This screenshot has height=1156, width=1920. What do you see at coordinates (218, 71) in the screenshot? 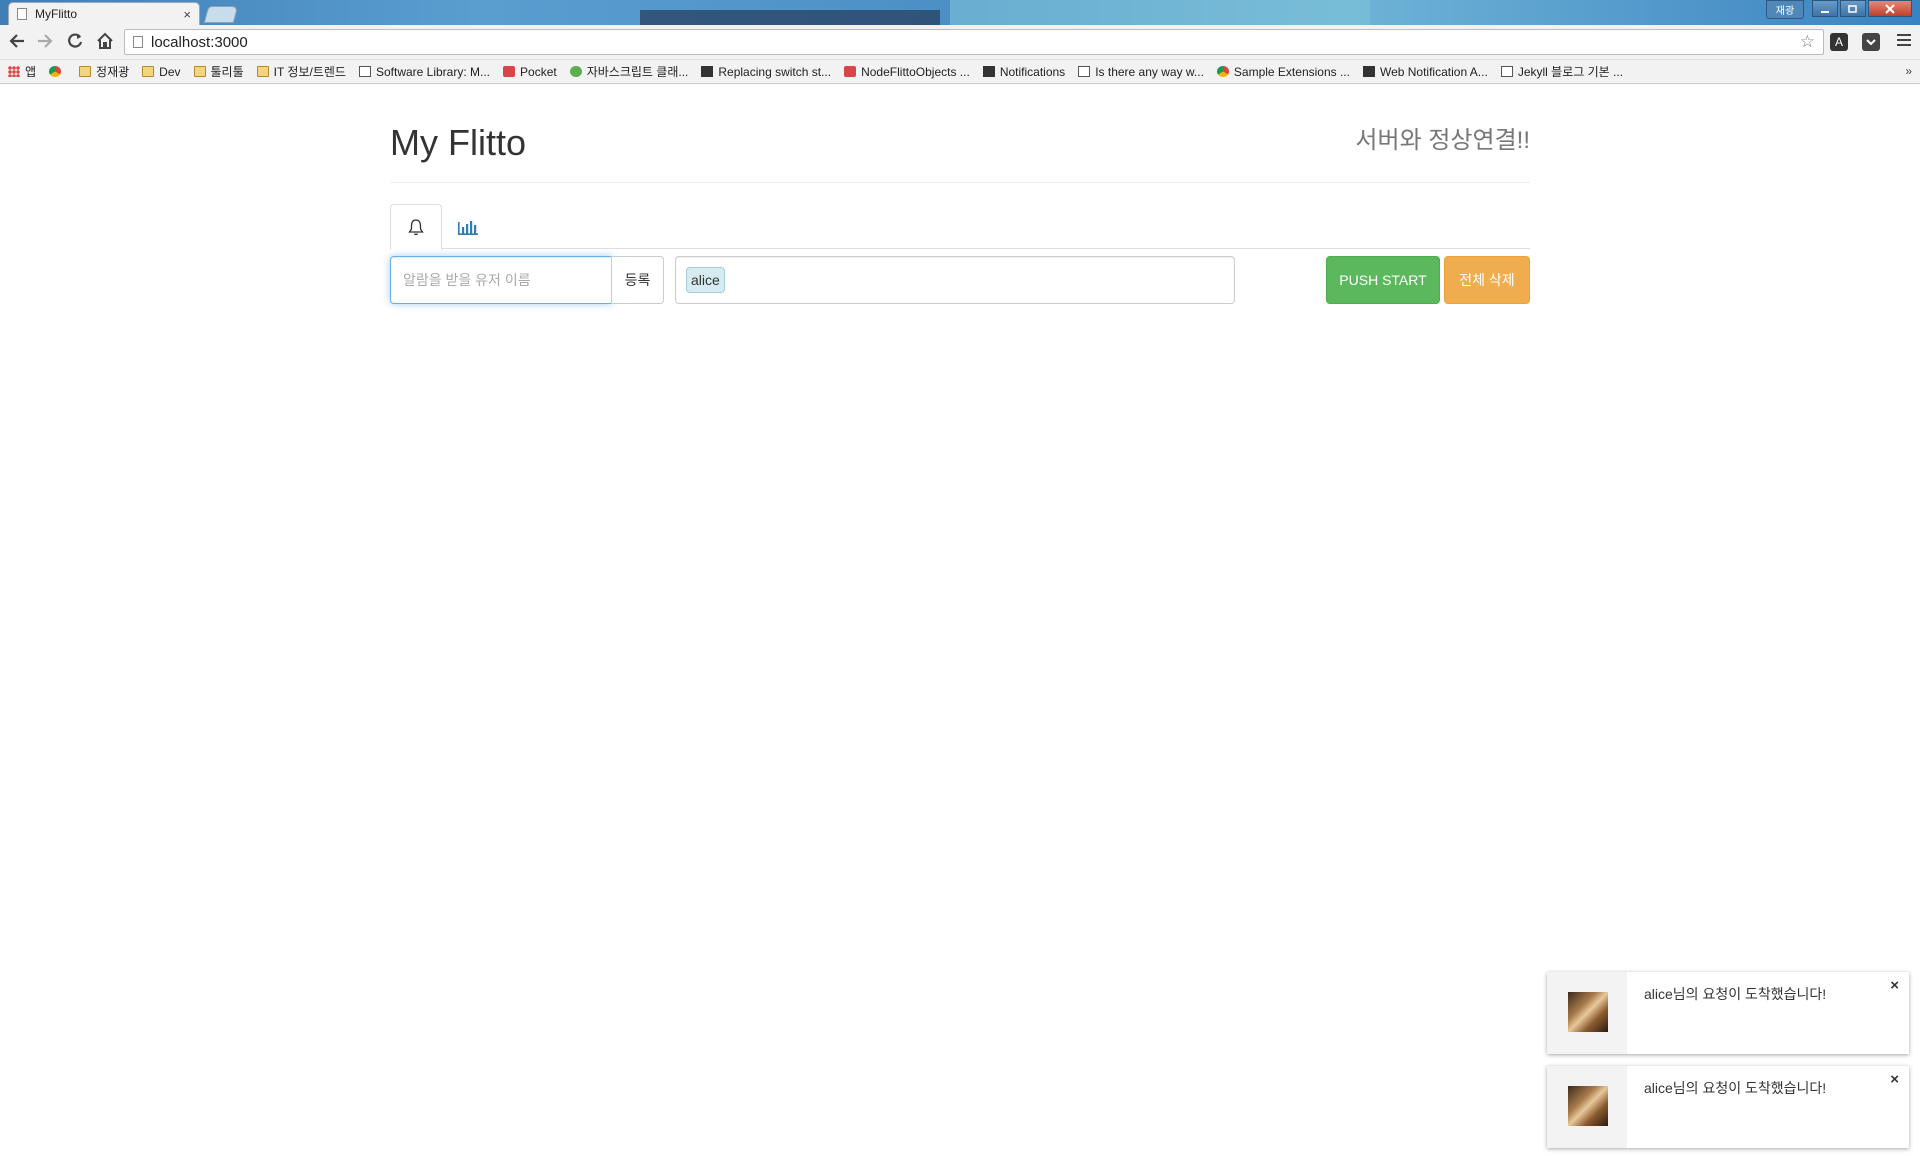
I see `bookmark-folder: 툴리툴` at bounding box center [218, 71].